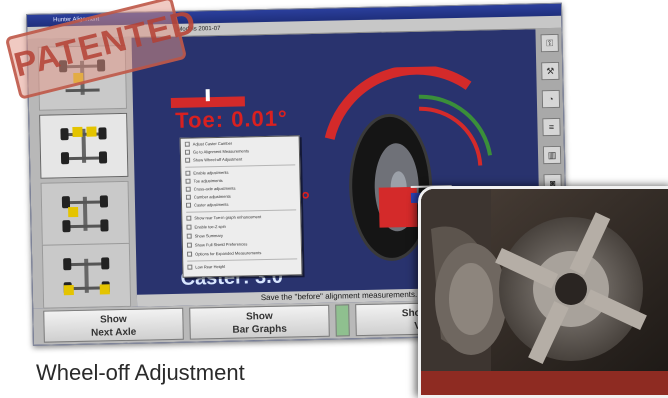 The width and height of the screenshot is (668, 398). What do you see at coordinates (242, 253) in the screenshot?
I see `menu-item: Options for Expanded Measurements` at bounding box center [242, 253].